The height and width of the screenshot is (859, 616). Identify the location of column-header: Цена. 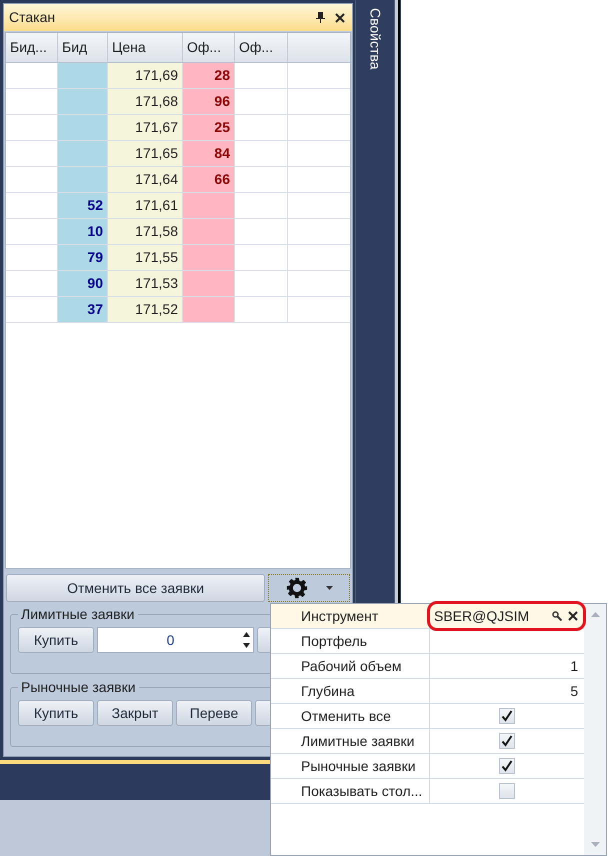
(145, 47).